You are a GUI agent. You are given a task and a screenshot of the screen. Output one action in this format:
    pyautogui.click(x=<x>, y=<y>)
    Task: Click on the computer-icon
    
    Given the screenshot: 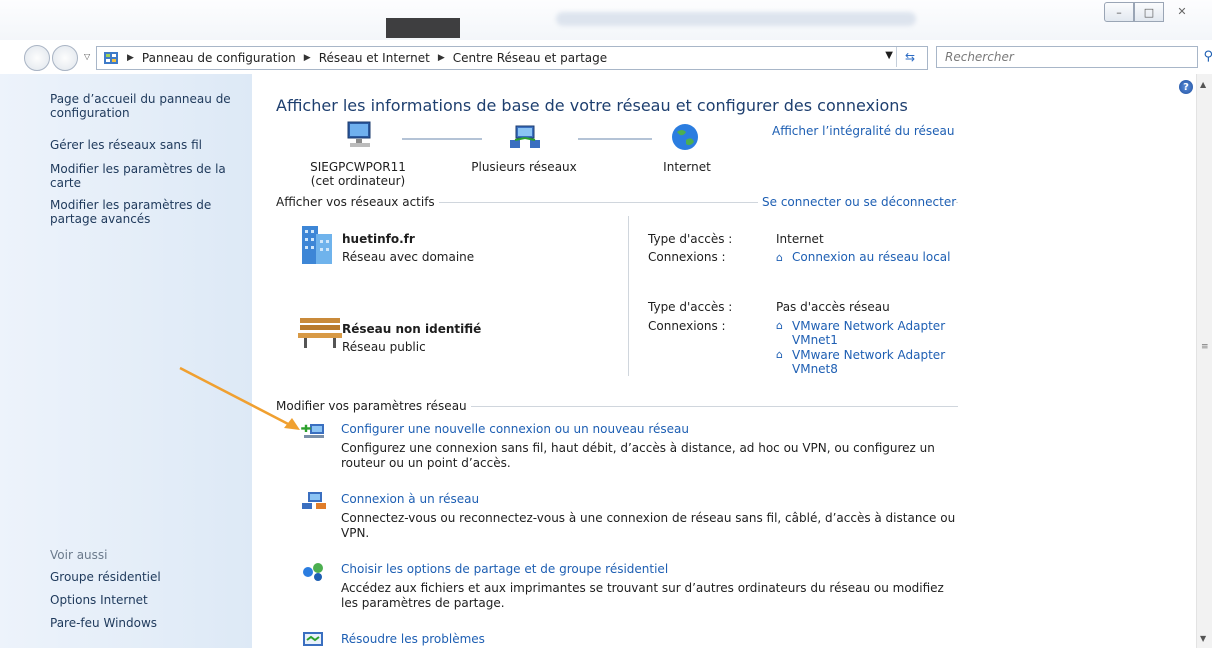 What is the action you would take?
    pyautogui.click(x=359, y=134)
    